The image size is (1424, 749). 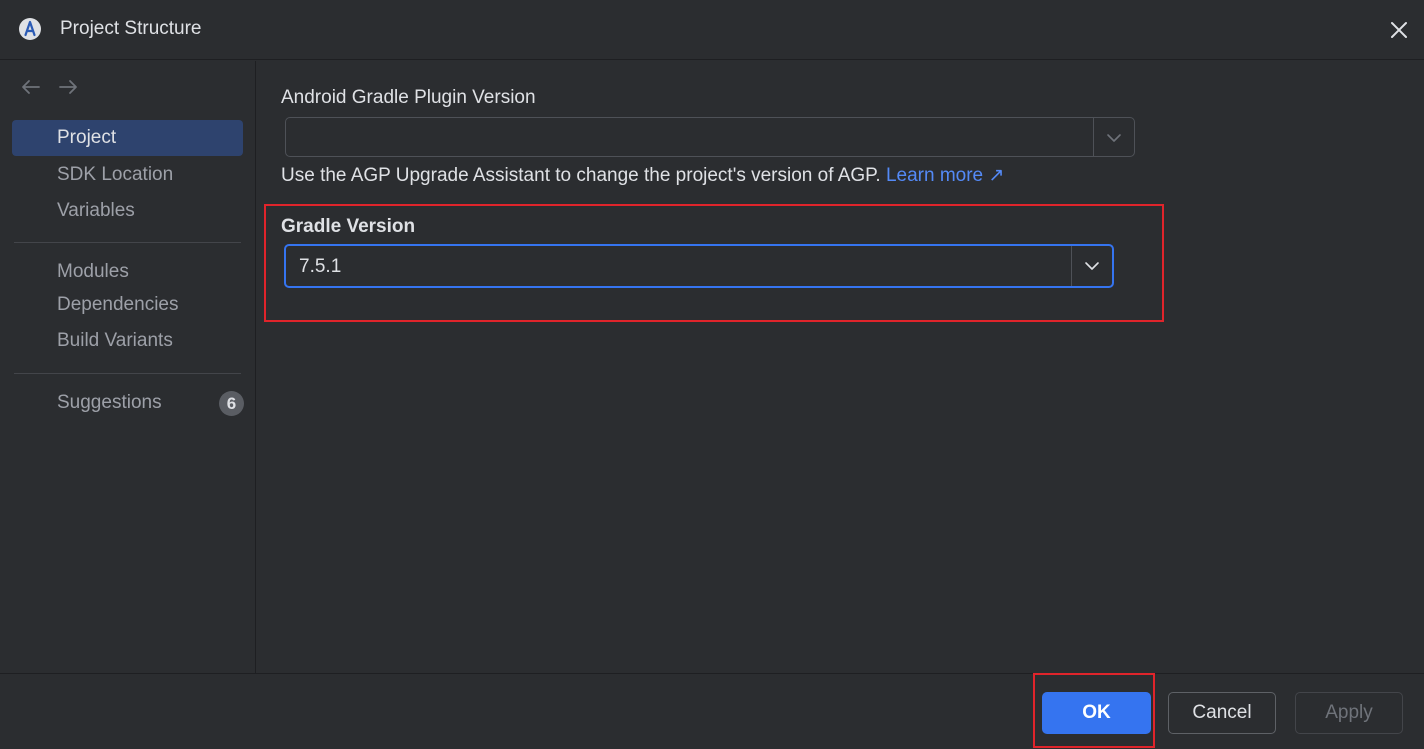 What do you see at coordinates (96, 210) in the screenshot?
I see `sidebar-item-label: Variables` at bounding box center [96, 210].